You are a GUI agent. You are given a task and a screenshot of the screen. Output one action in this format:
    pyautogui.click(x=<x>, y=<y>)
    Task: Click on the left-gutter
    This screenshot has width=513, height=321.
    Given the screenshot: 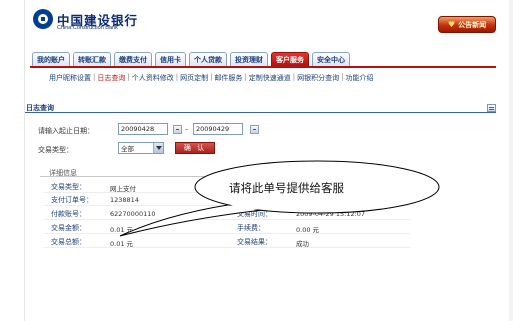 What is the action you would take?
    pyautogui.click(x=12, y=160)
    